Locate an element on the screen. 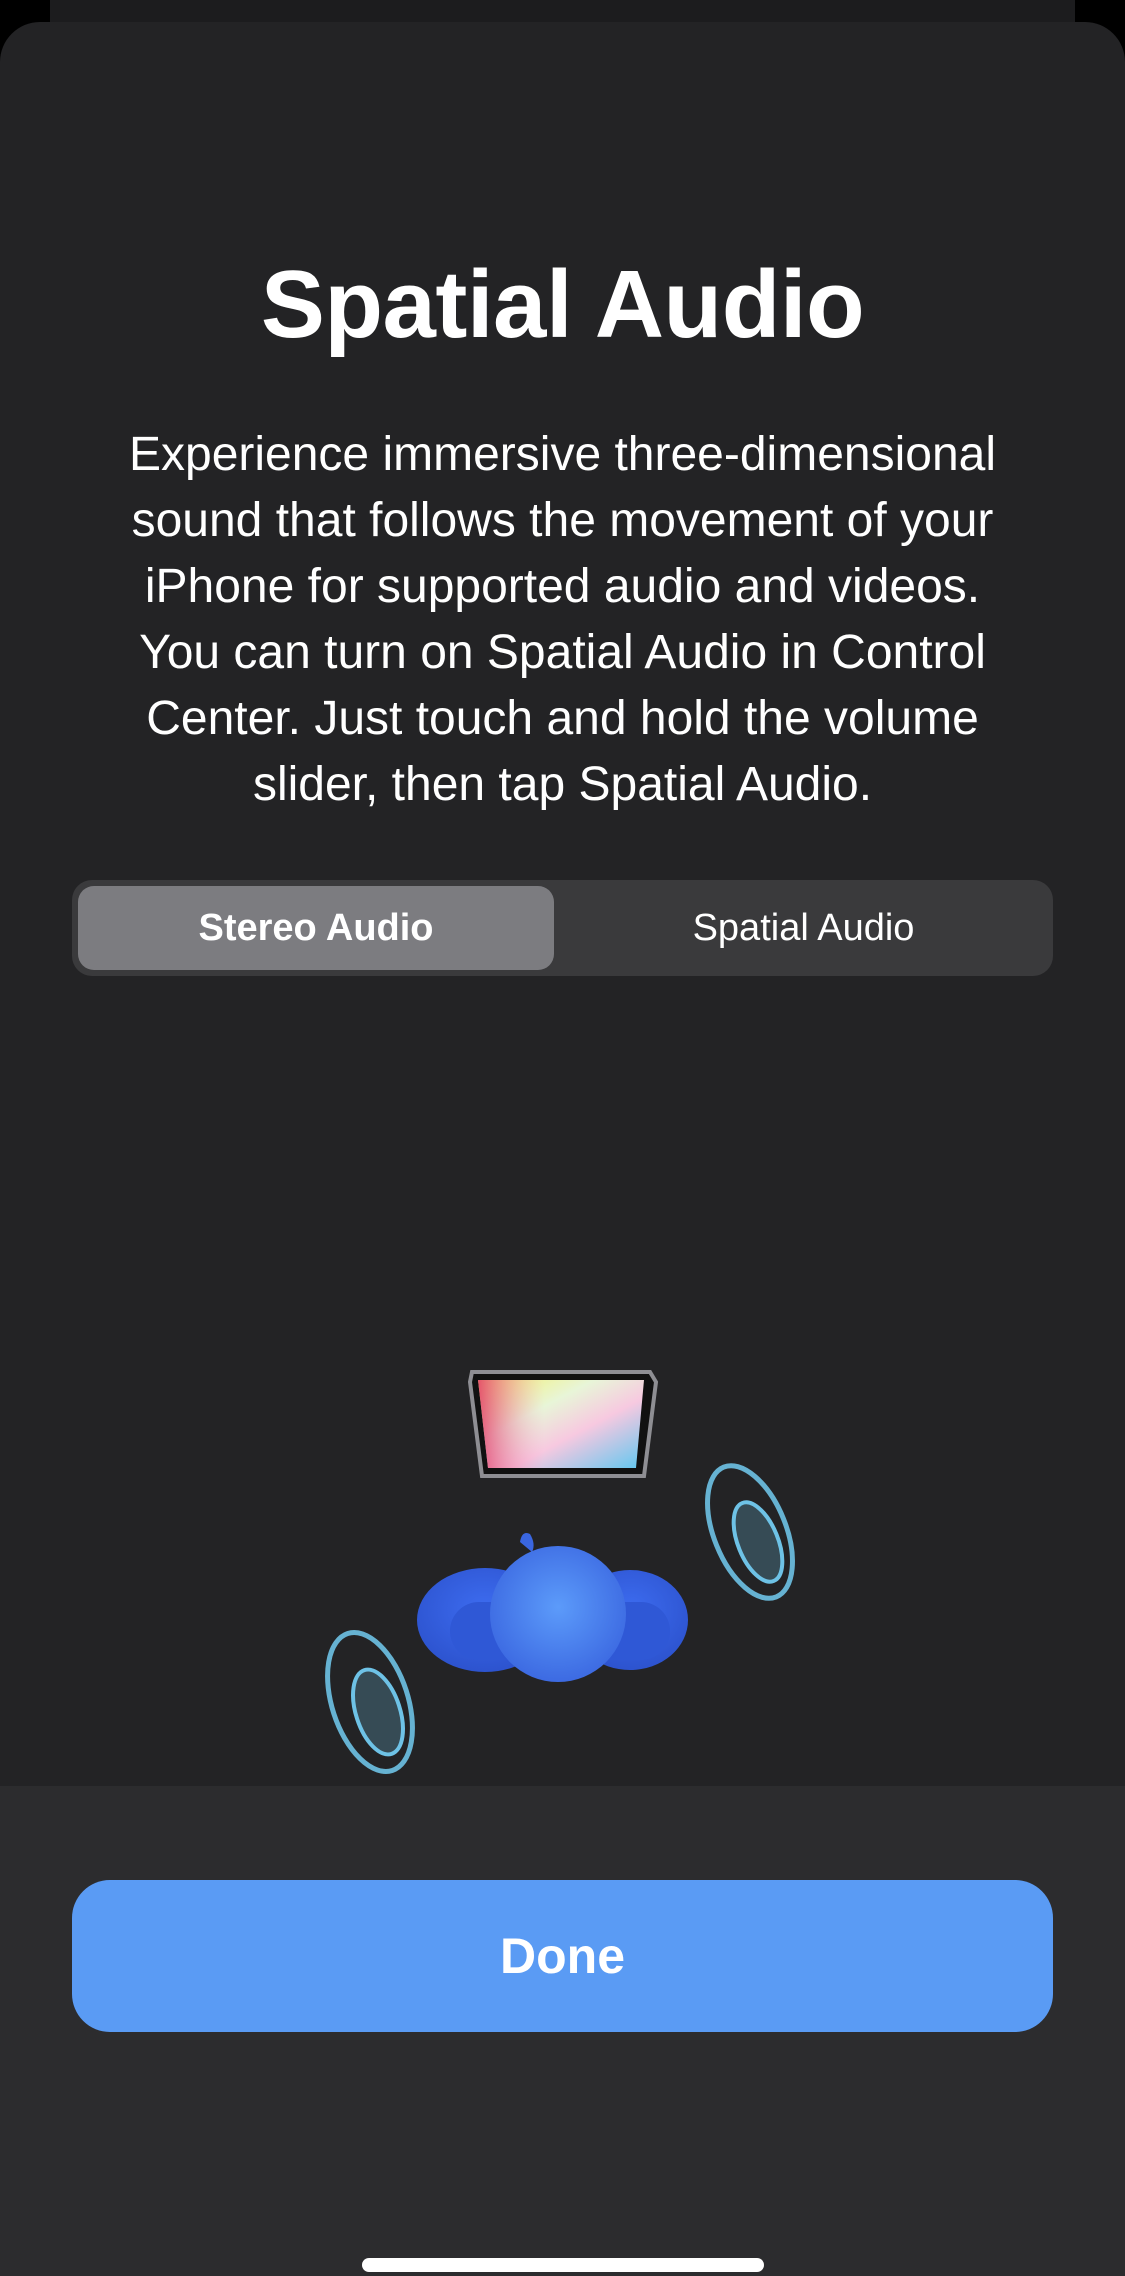 This screenshot has height=2276, width=1125. description-line: You can turn on Spatial Audio in Control is located at coordinates (562, 652).